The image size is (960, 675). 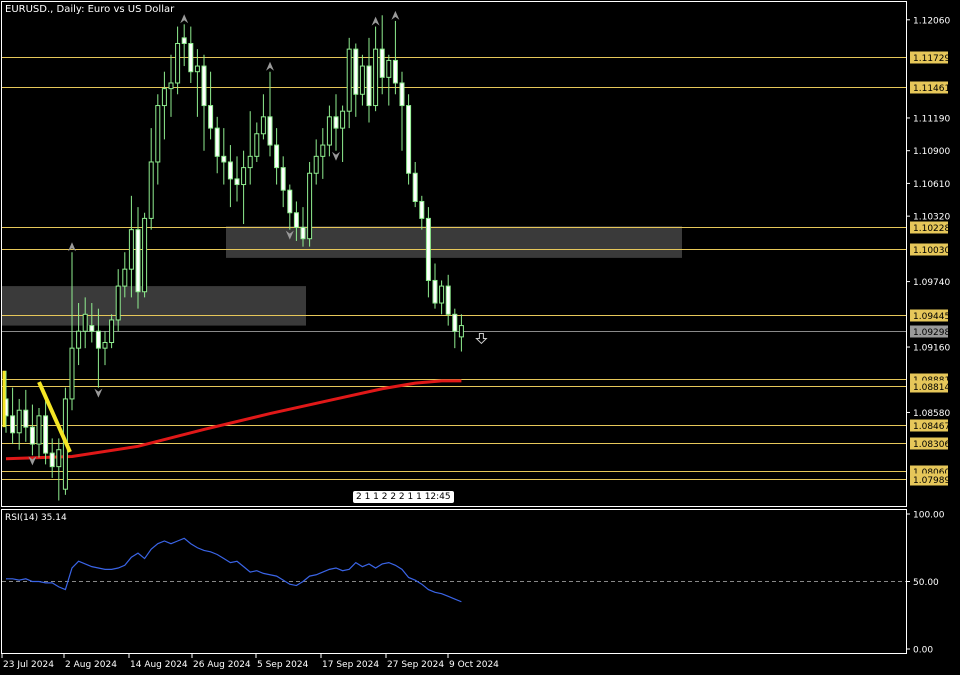 What do you see at coordinates (931, 152) in the screenshot?
I see `price-tick-label: 1.10900` at bounding box center [931, 152].